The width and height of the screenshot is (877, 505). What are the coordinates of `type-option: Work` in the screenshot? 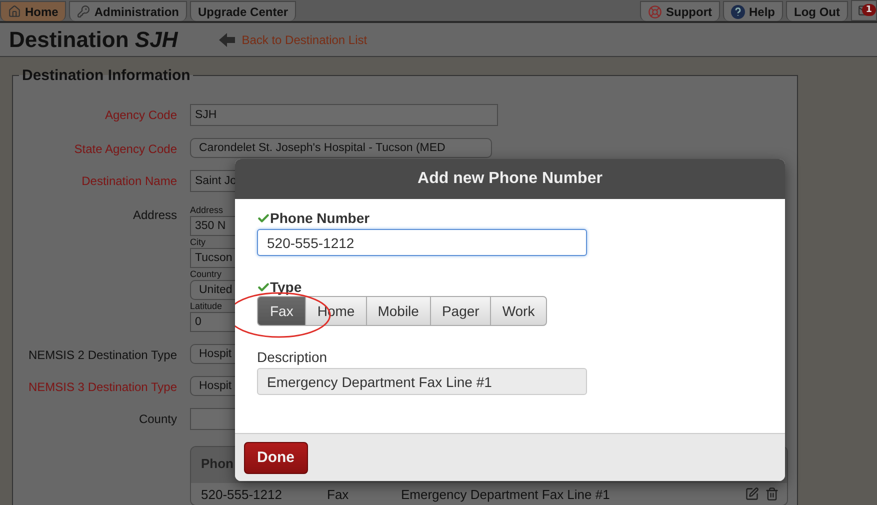 It's located at (518, 311).